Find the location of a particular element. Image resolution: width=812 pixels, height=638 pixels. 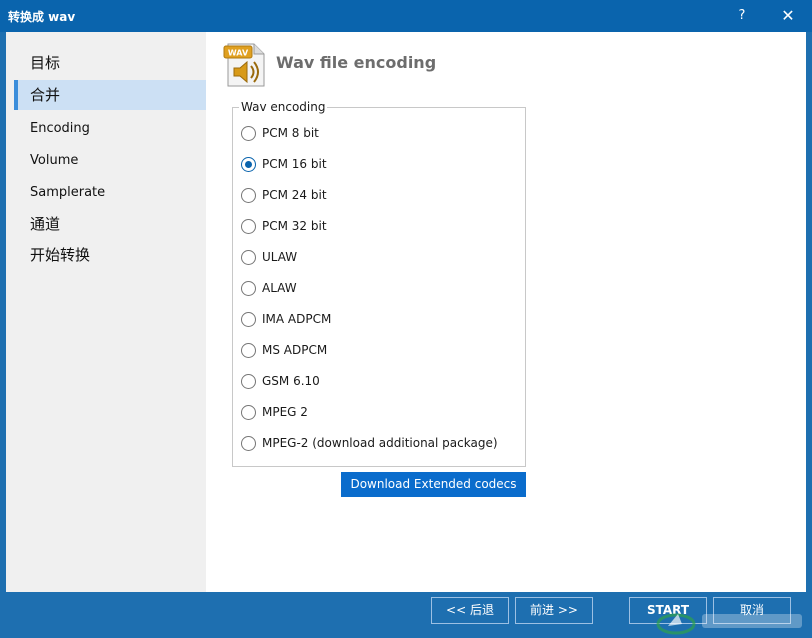

radio-label: PCM 16 bit is located at coordinates (294, 164).